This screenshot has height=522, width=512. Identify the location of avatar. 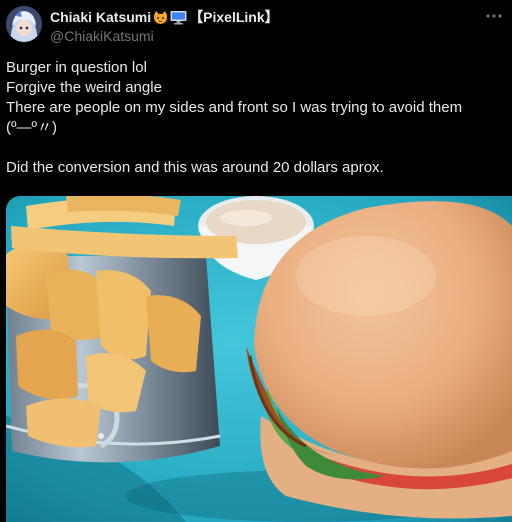
(24, 24).